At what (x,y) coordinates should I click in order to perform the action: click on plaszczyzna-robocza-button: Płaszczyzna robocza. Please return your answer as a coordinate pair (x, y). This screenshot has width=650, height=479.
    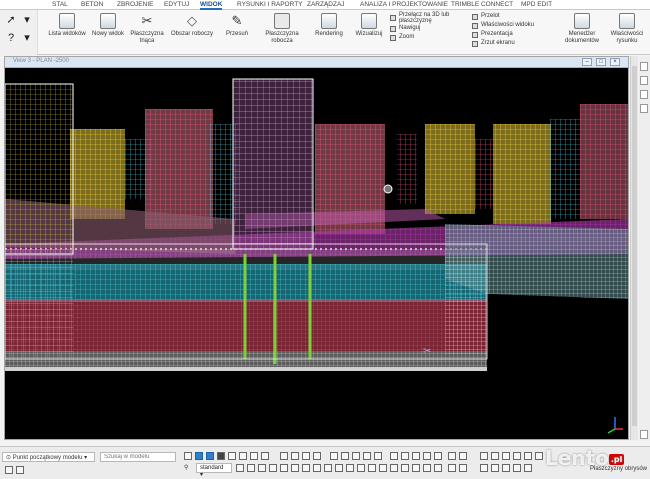
    Looking at the image, I should click on (282, 28).